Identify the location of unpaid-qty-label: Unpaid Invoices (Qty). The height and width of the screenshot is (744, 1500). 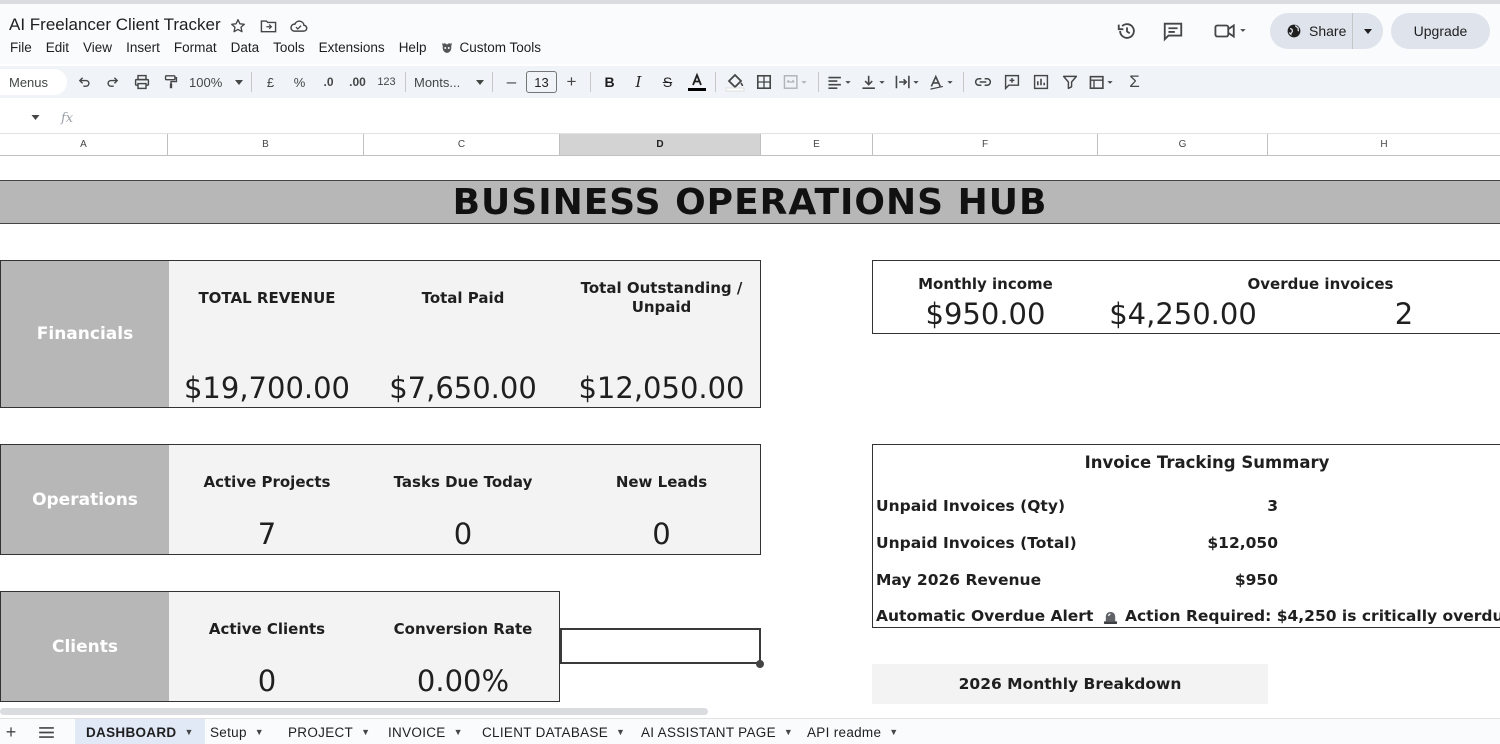
(971, 506).